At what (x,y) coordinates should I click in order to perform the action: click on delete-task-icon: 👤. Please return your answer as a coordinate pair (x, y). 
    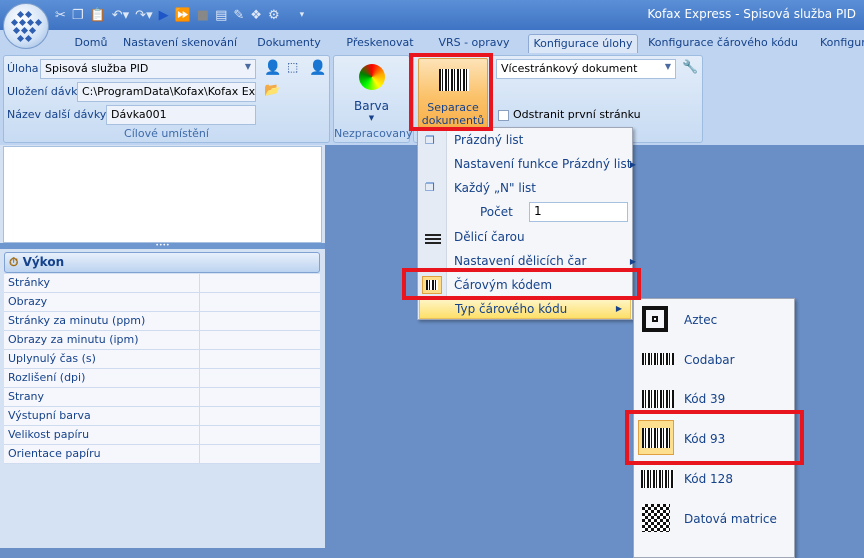
    Looking at the image, I should click on (317, 68).